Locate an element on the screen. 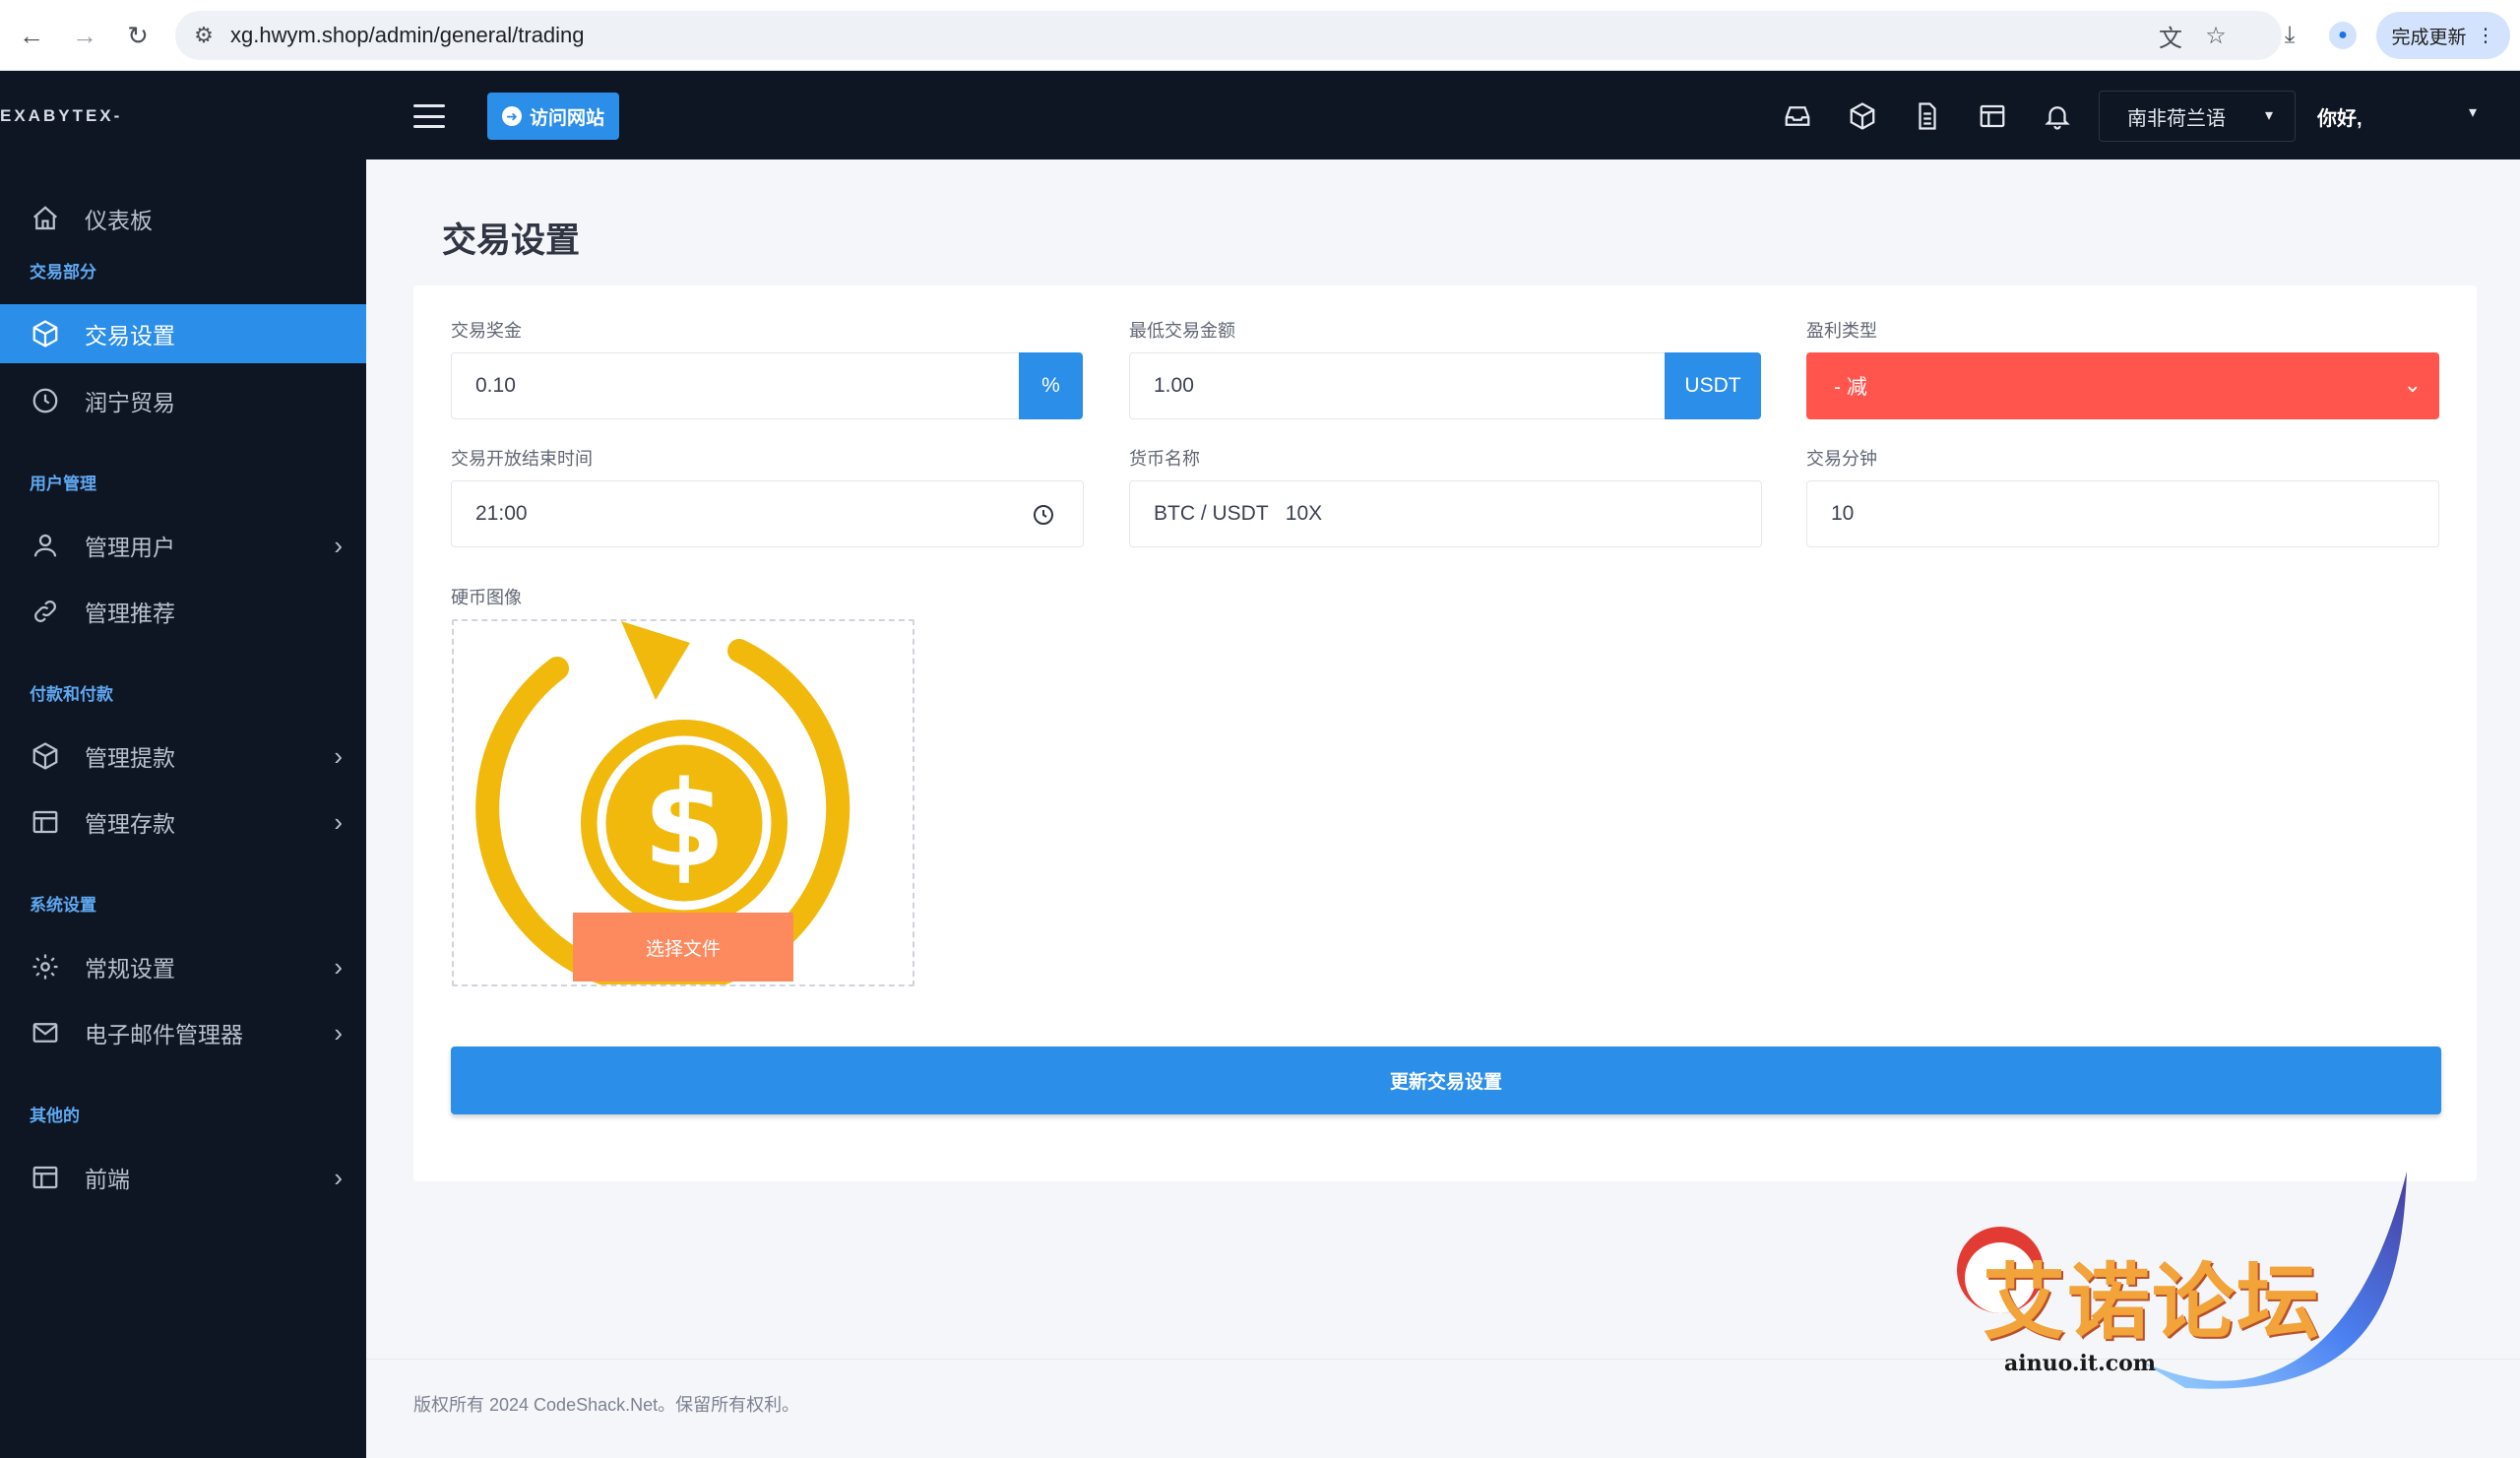 The image size is (2520, 1458). sidebar-item-label: 管理推荐 is located at coordinates (130, 613).